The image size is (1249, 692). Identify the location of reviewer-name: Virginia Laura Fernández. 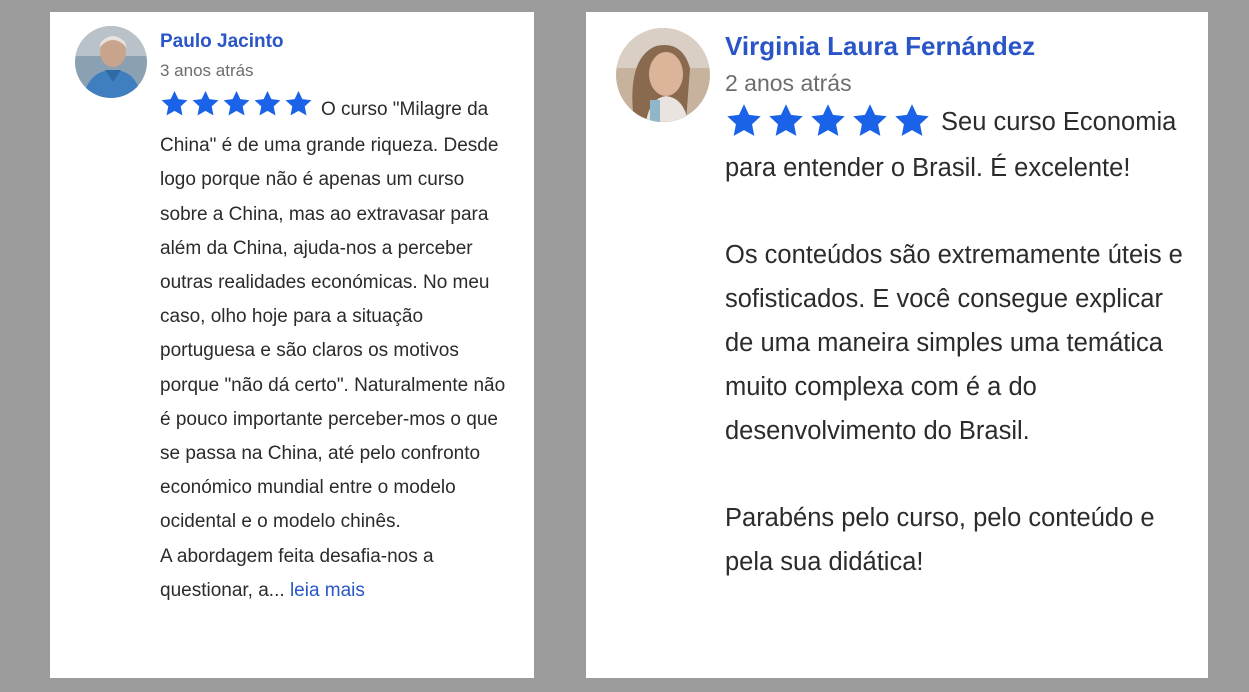
(880, 46).